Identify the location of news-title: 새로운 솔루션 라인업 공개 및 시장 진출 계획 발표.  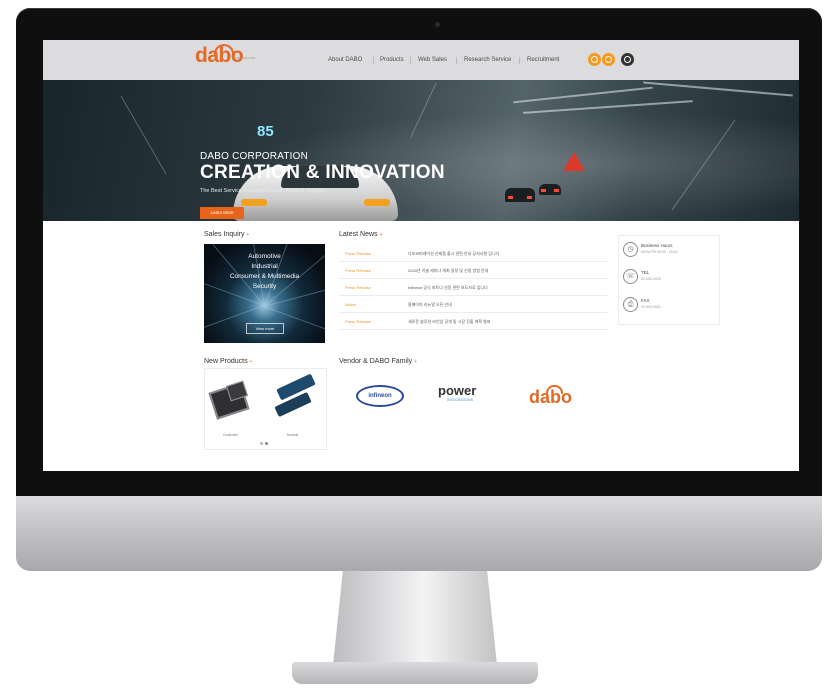
(449, 321).